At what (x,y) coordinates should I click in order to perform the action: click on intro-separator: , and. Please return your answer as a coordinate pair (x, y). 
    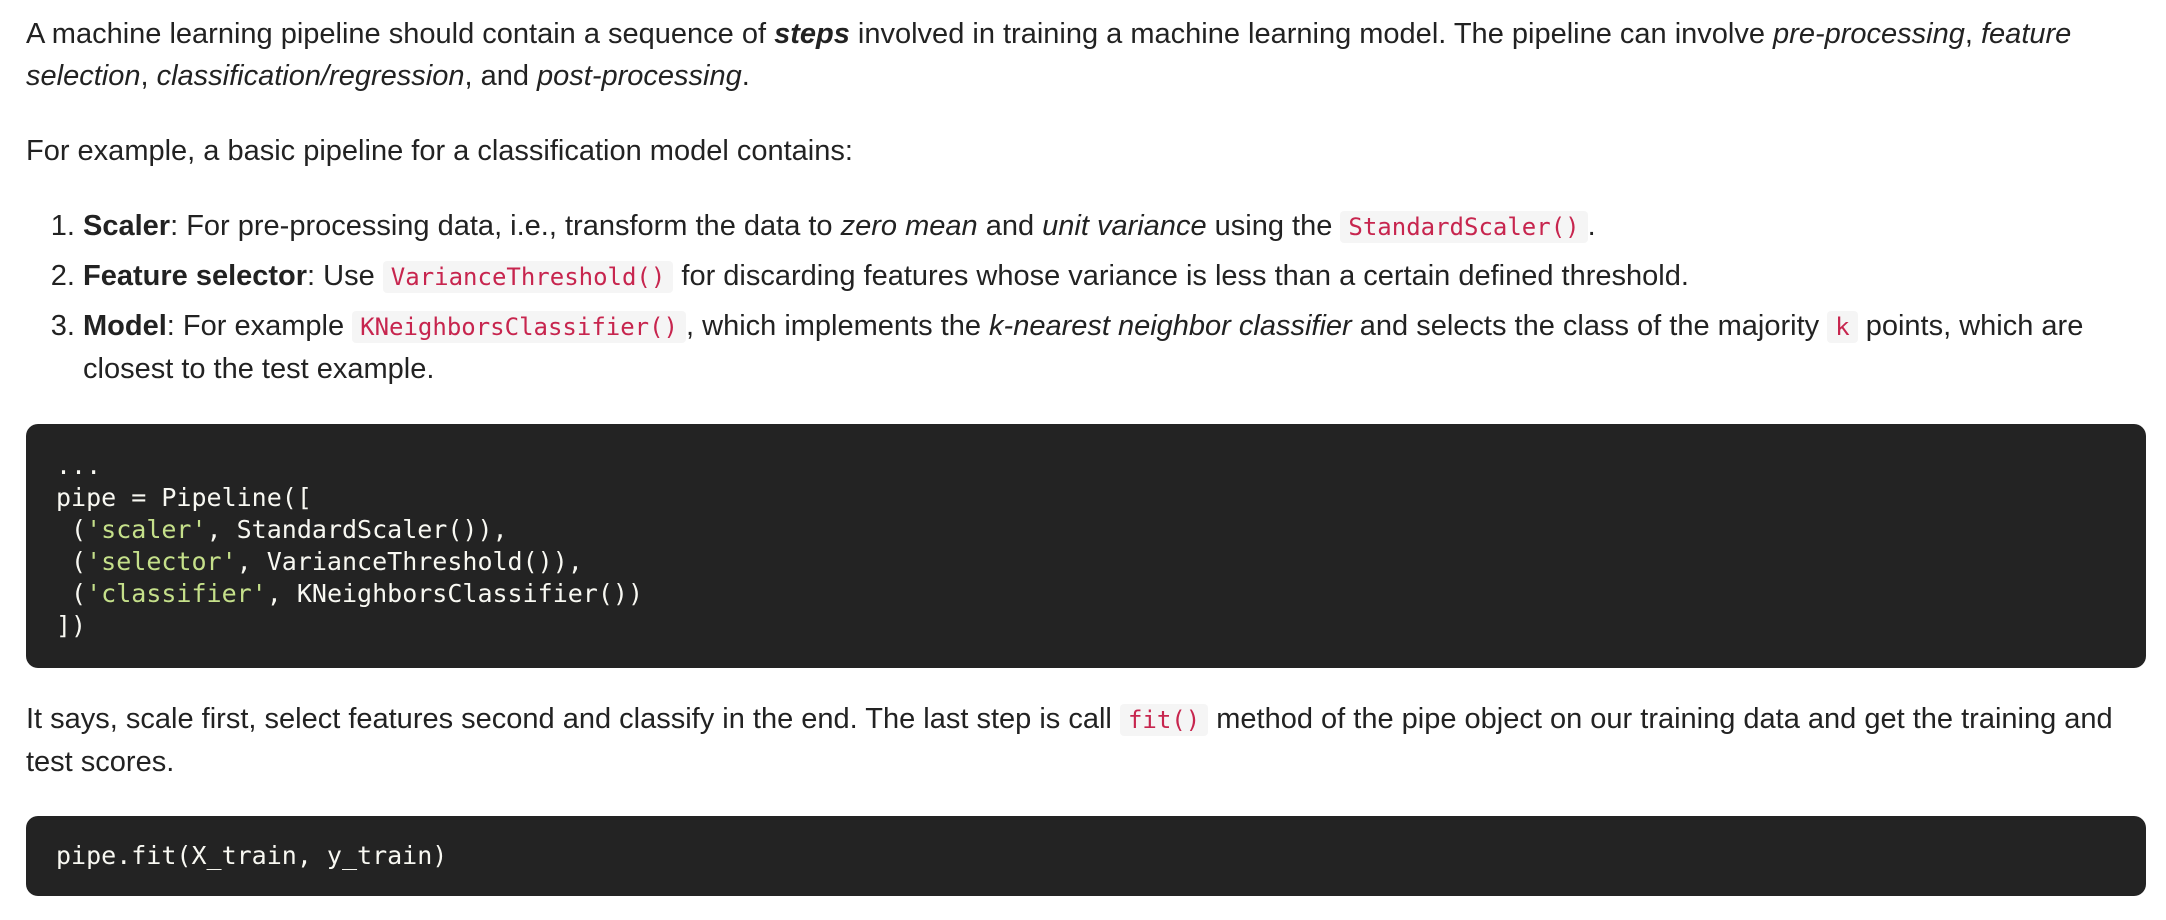
    Looking at the image, I should click on (501, 76).